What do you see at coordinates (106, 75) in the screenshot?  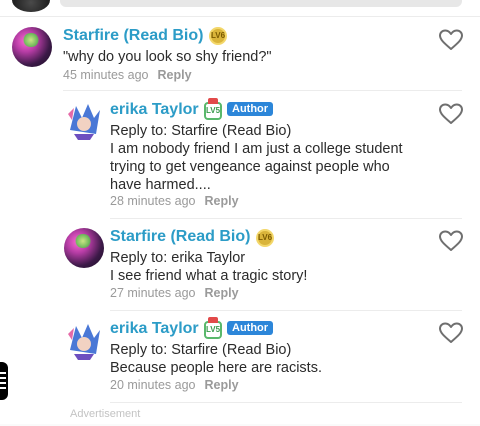 I see `comment-timestamp: 45 minutes ago` at bounding box center [106, 75].